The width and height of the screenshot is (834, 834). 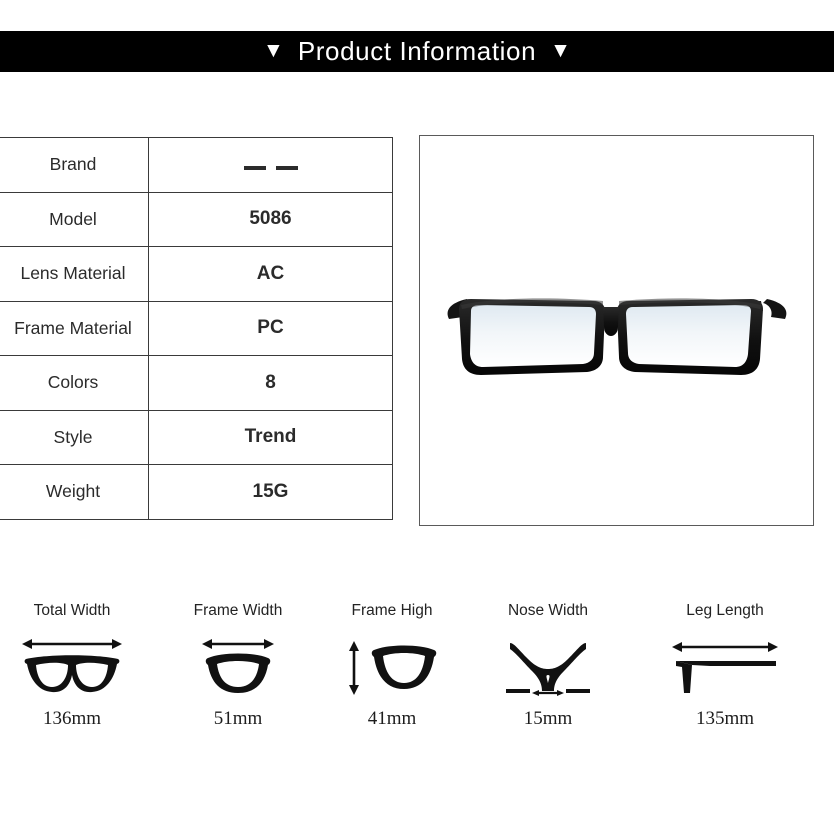 What do you see at coordinates (616, 336) in the screenshot?
I see `eyeglasses-product-image` at bounding box center [616, 336].